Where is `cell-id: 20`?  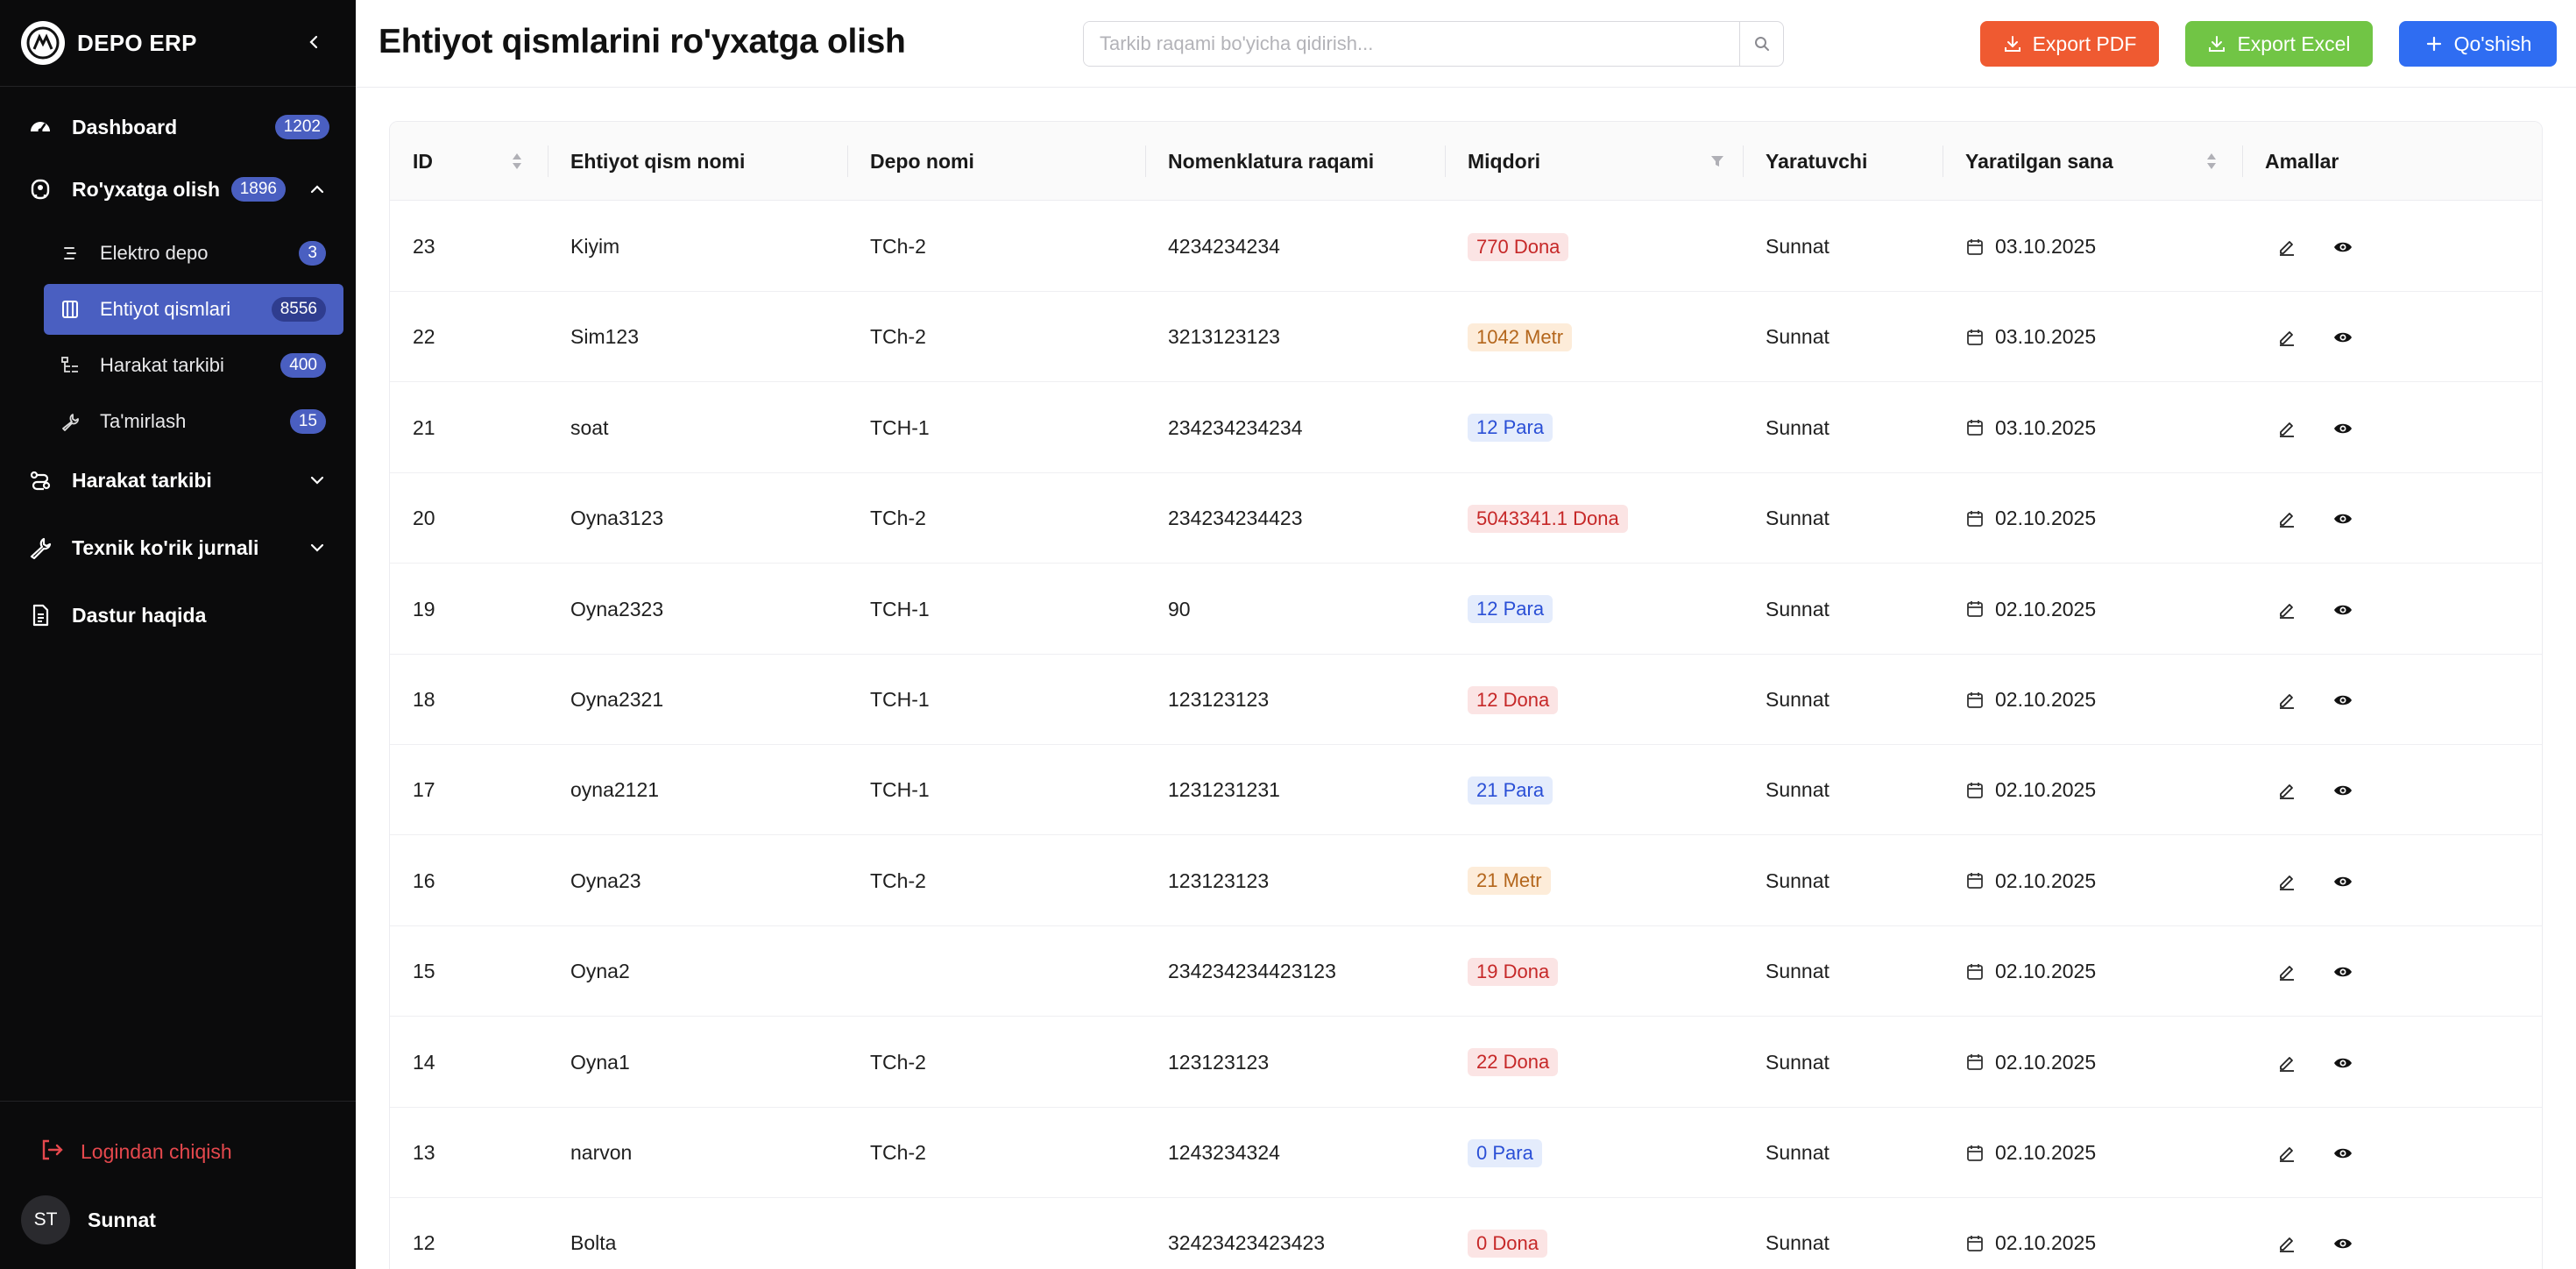
cell-id: 20 is located at coordinates (424, 518).